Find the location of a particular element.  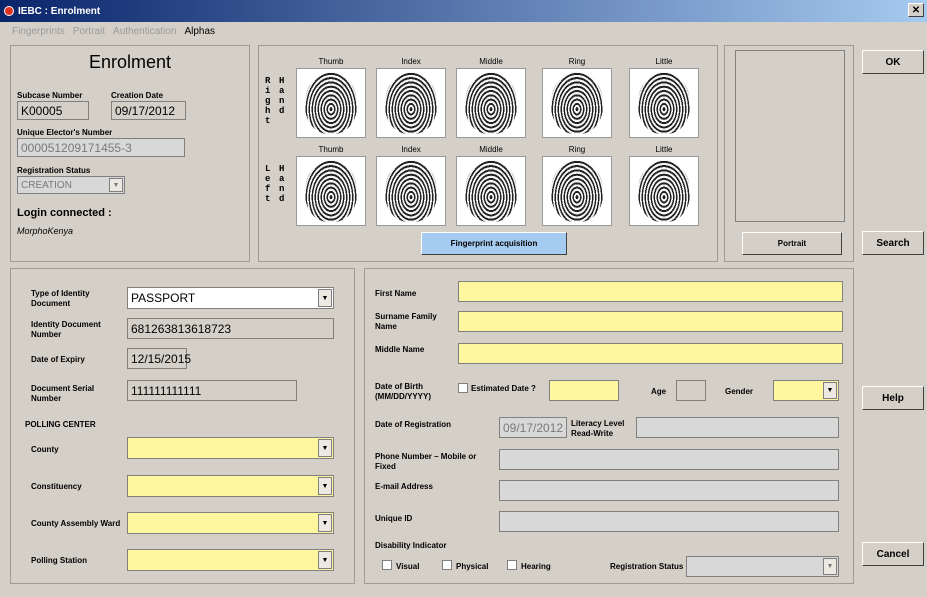

doc-number-label: Identity Document Number is located at coordinates (66, 329).